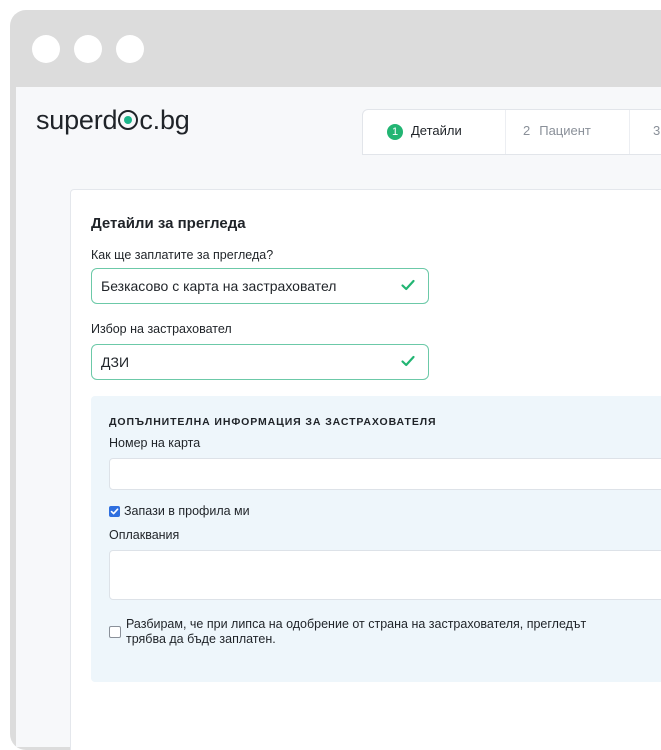  Describe the element at coordinates (187, 511) in the screenshot. I see `save-to-profile-label: Запази в профила ми` at that location.